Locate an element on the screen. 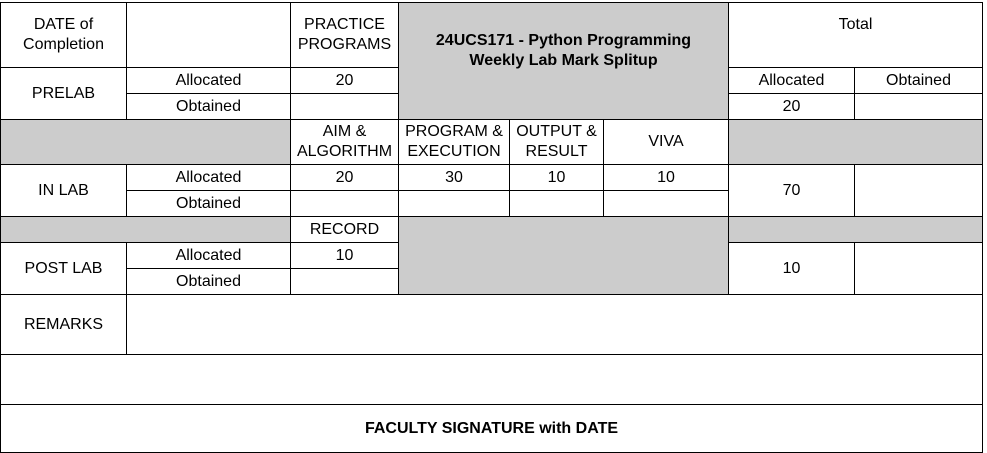 The image size is (987, 453). inlab-allocated-program: 30 is located at coordinates (454, 177).